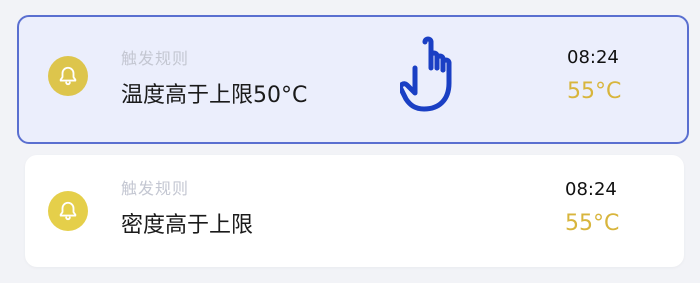 The height and width of the screenshot is (283, 700). What do you see at coordinates (214, 95) in the screenshot?
I see `rule-text: 温度高于上限50°C` at bounding box center [214, 95].